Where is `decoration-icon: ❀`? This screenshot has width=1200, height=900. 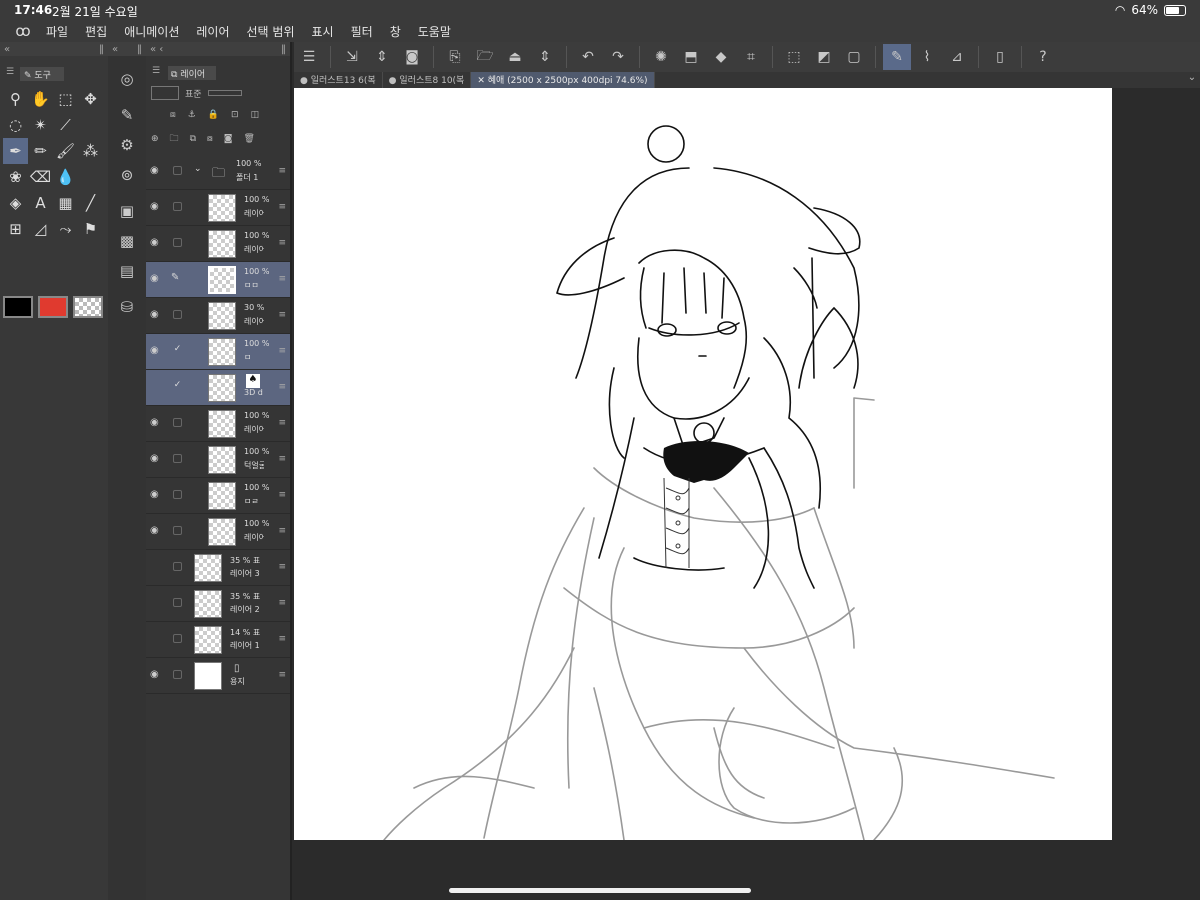
decoration-icon: ❀ is located at coordinates (15, 177).